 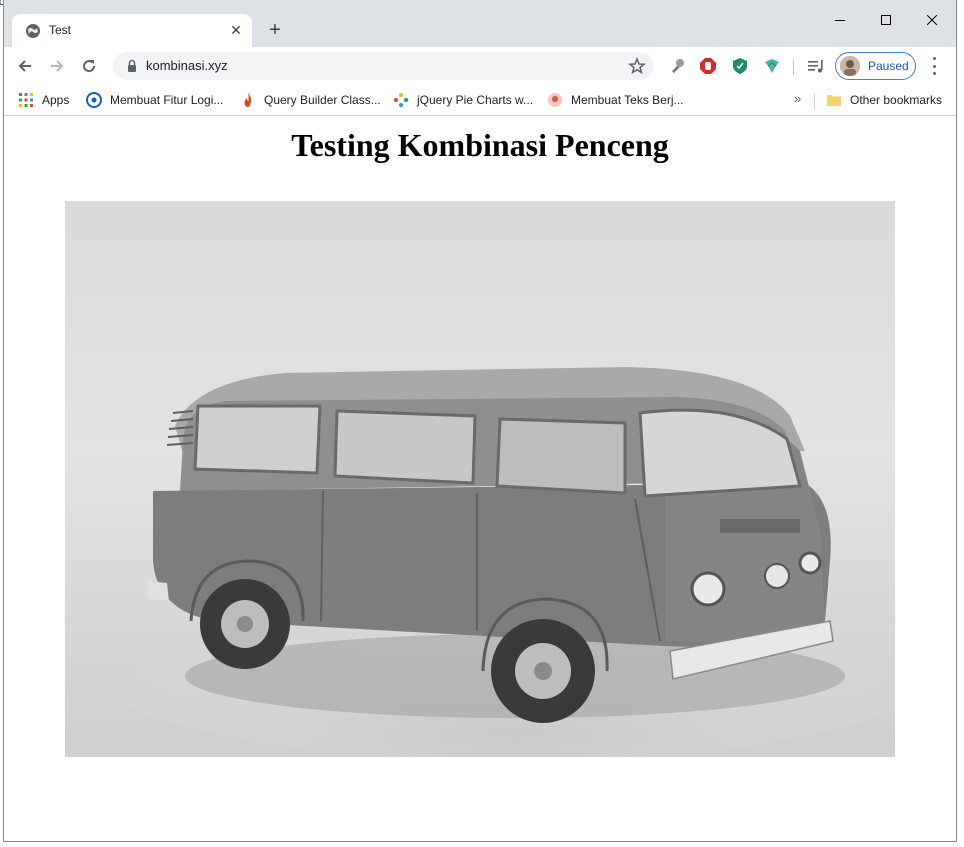 I want to click on profile-status-label: Paused, so click(x=888, y=66).